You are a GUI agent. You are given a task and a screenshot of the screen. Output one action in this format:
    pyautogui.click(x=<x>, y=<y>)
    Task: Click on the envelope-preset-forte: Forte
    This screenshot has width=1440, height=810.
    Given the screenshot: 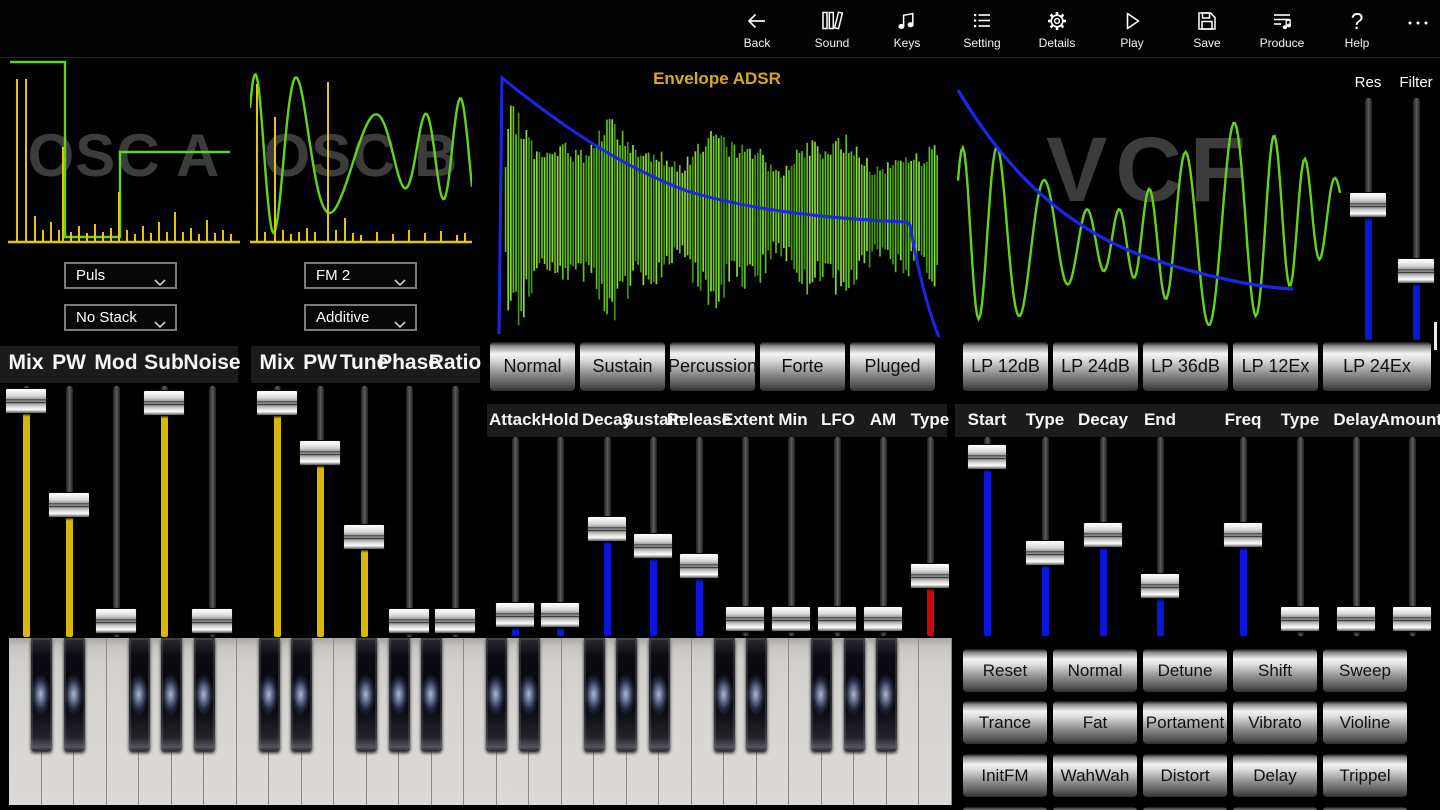 What is the action you would take?
    pyautogui.click(x=802, y=366)
    